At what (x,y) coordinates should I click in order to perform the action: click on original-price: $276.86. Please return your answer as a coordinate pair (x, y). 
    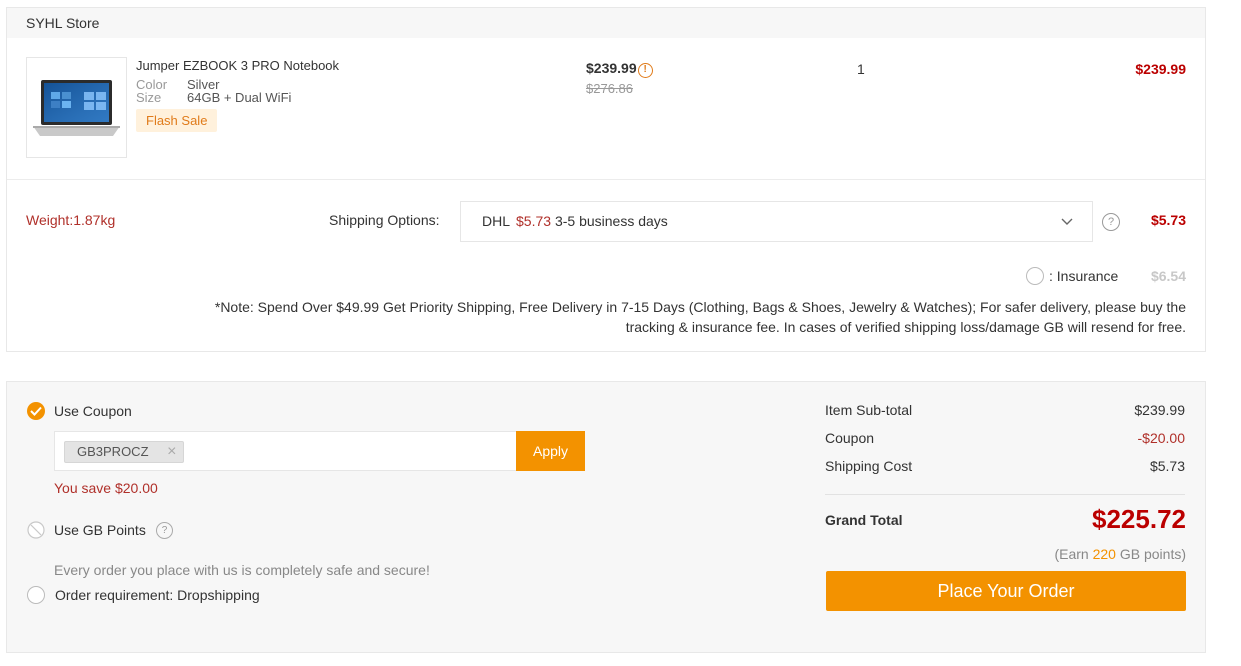
    Looking at the image, I should click on (609, 88).